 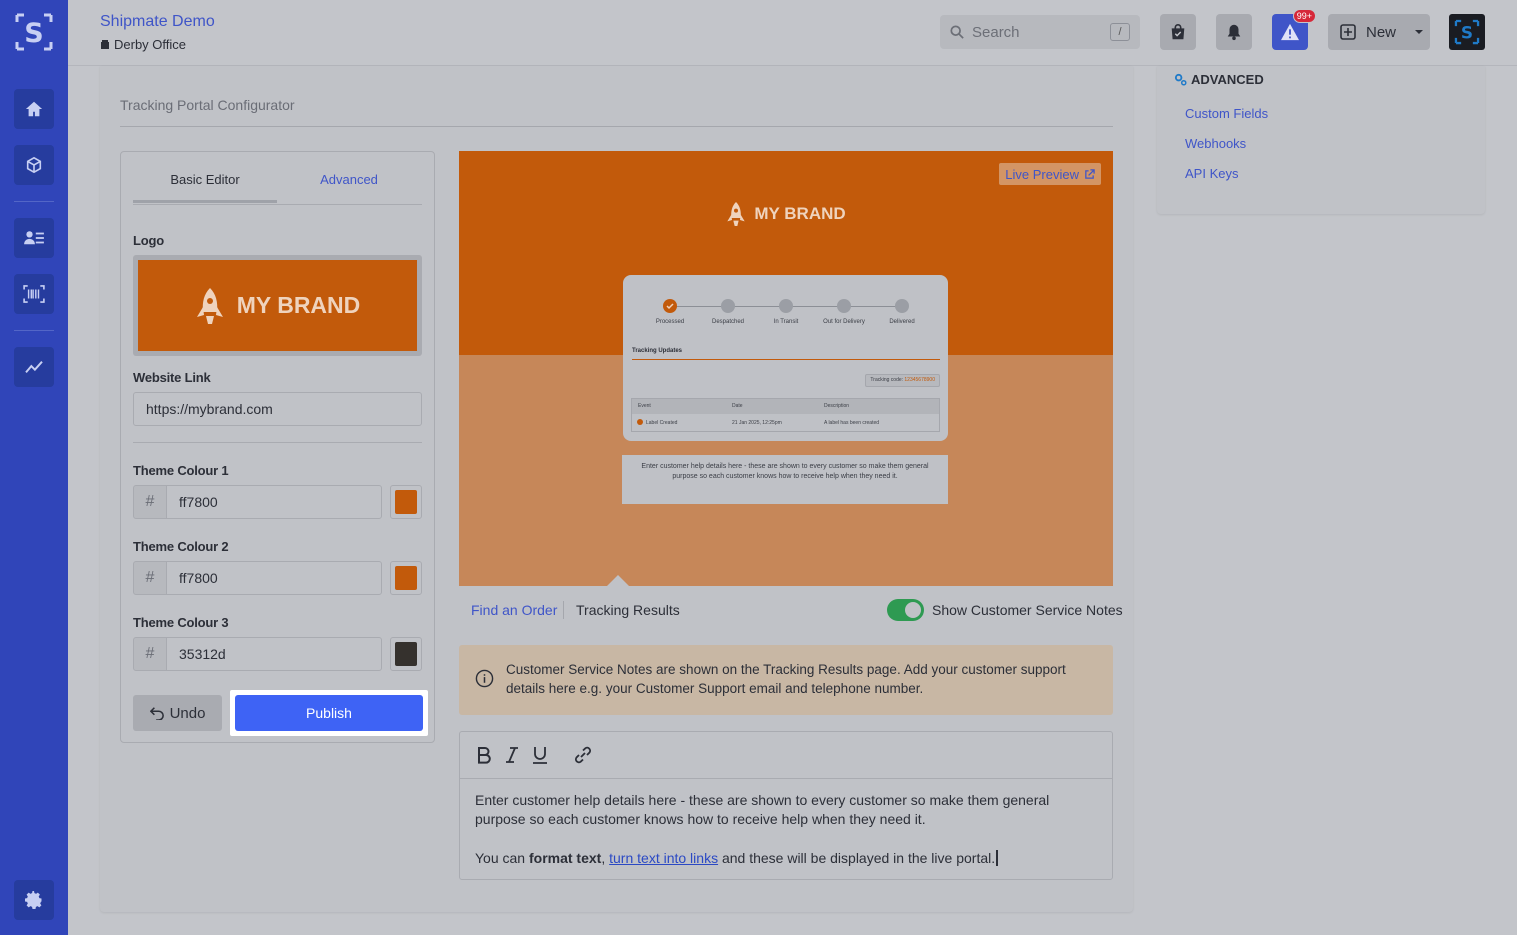 What do you see at coordinates (919, 380) in the screenshot?
I see `tracking-code-value: 12345678900` at bounding box center [919, 380].